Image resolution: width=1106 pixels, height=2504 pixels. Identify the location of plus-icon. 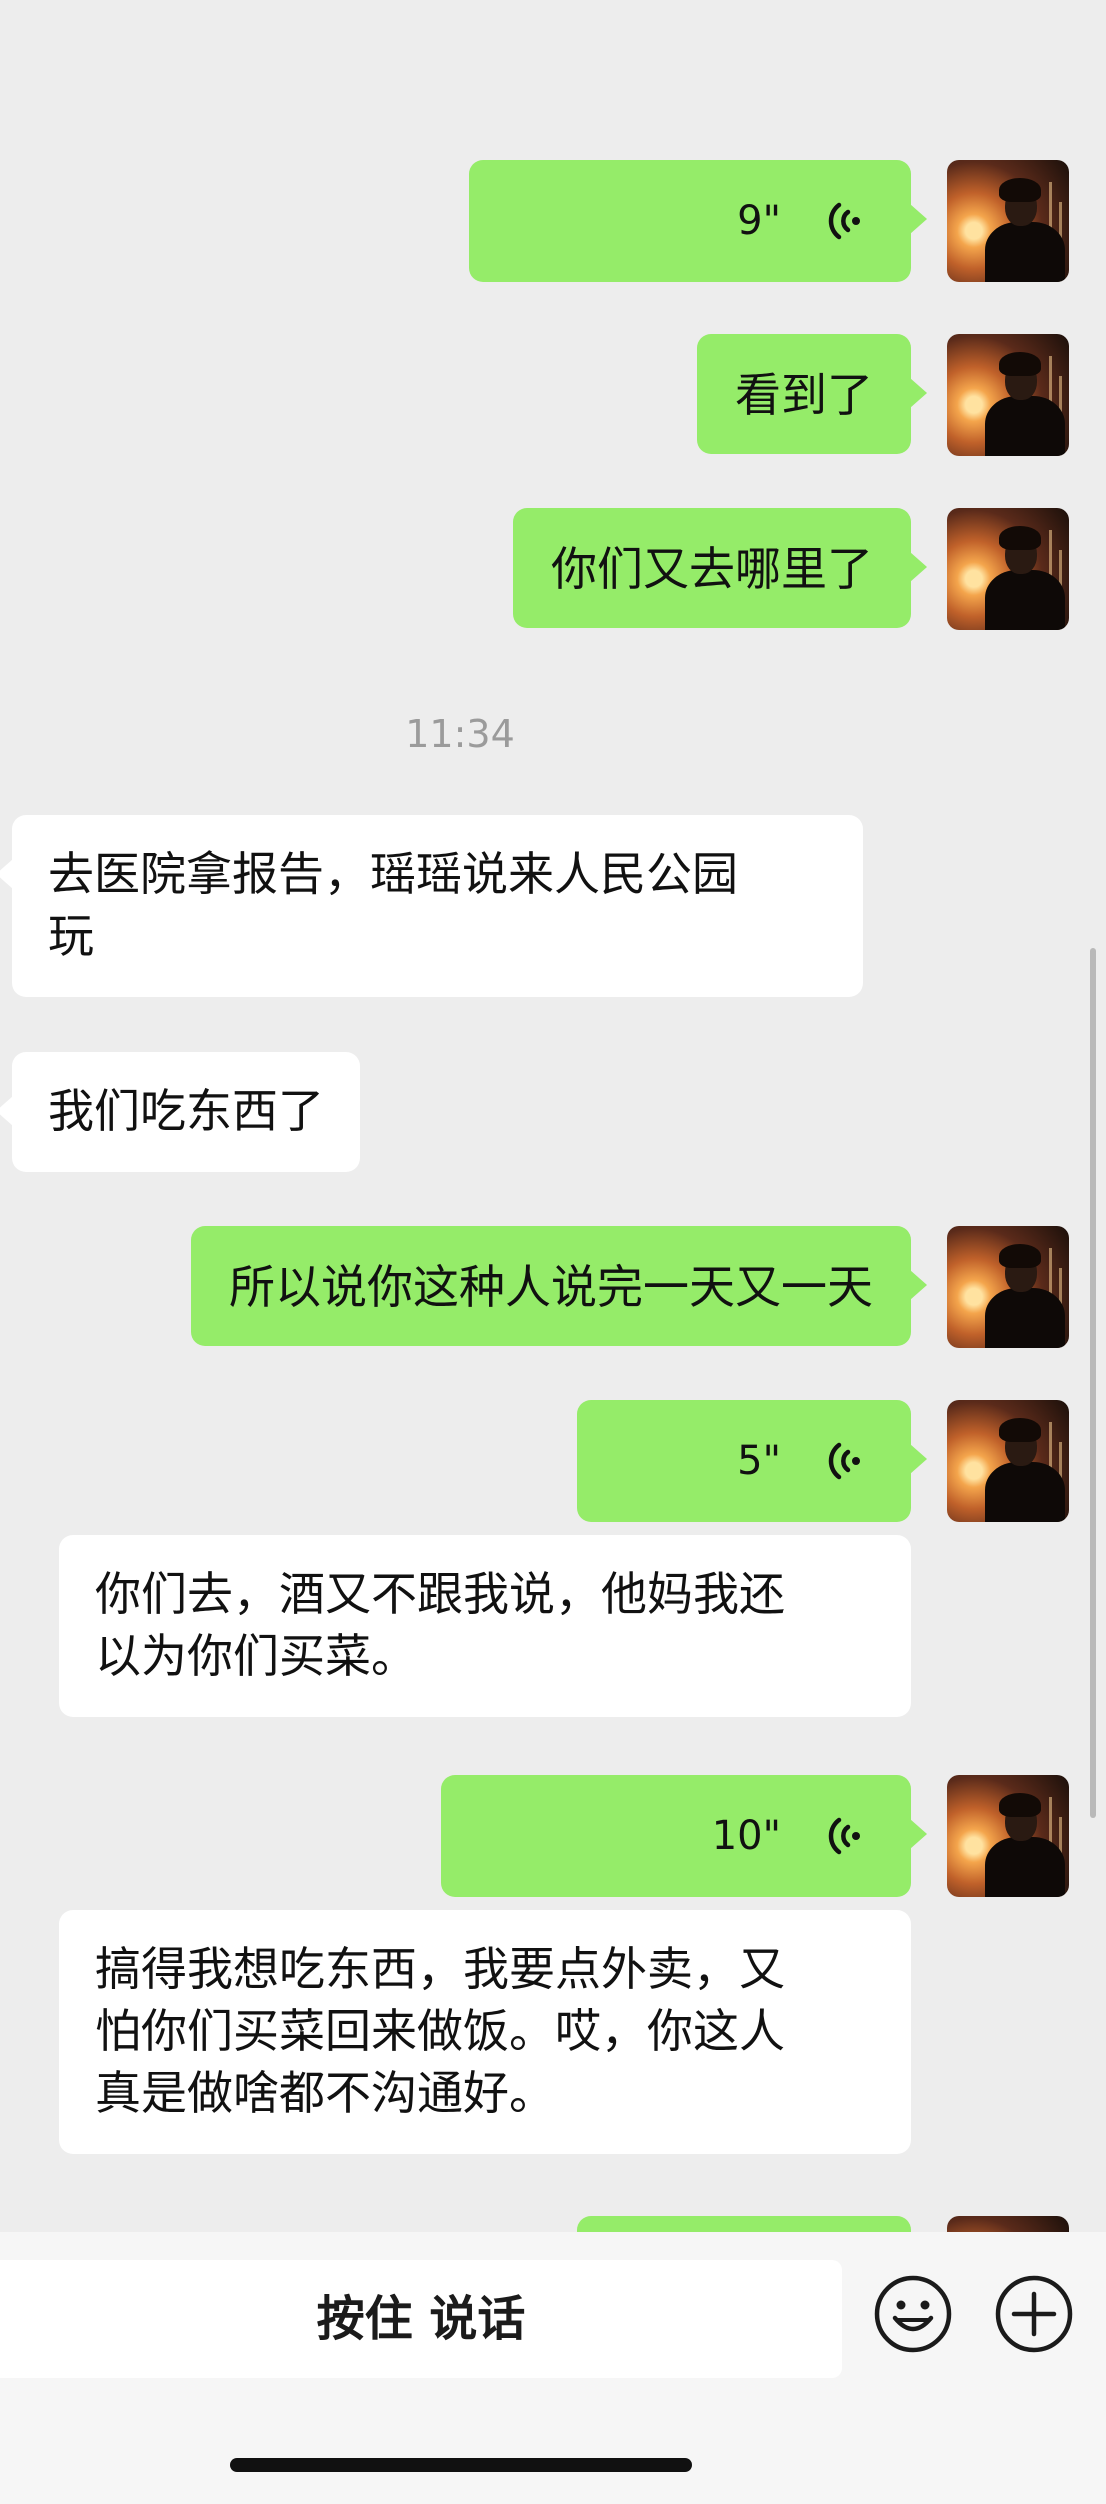
(1034, 2314).